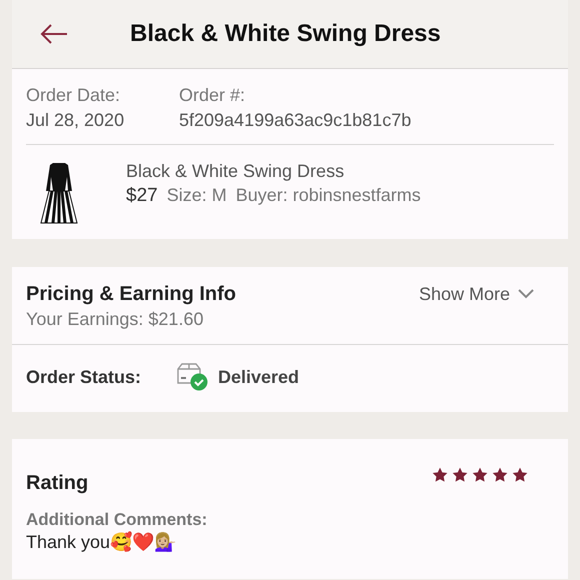  I want to click on order-date-label: Order Date:, so click(74, 95).